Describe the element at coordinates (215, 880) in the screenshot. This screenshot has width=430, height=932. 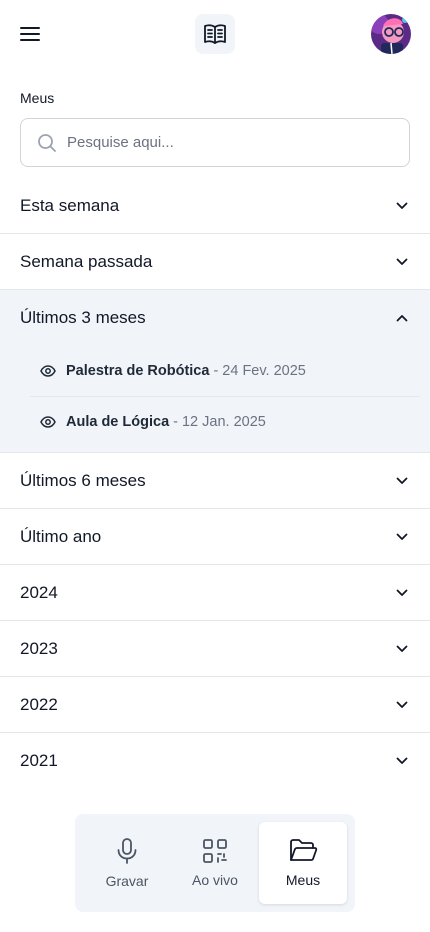
I see `nav-label: Ao vivo` at that location.